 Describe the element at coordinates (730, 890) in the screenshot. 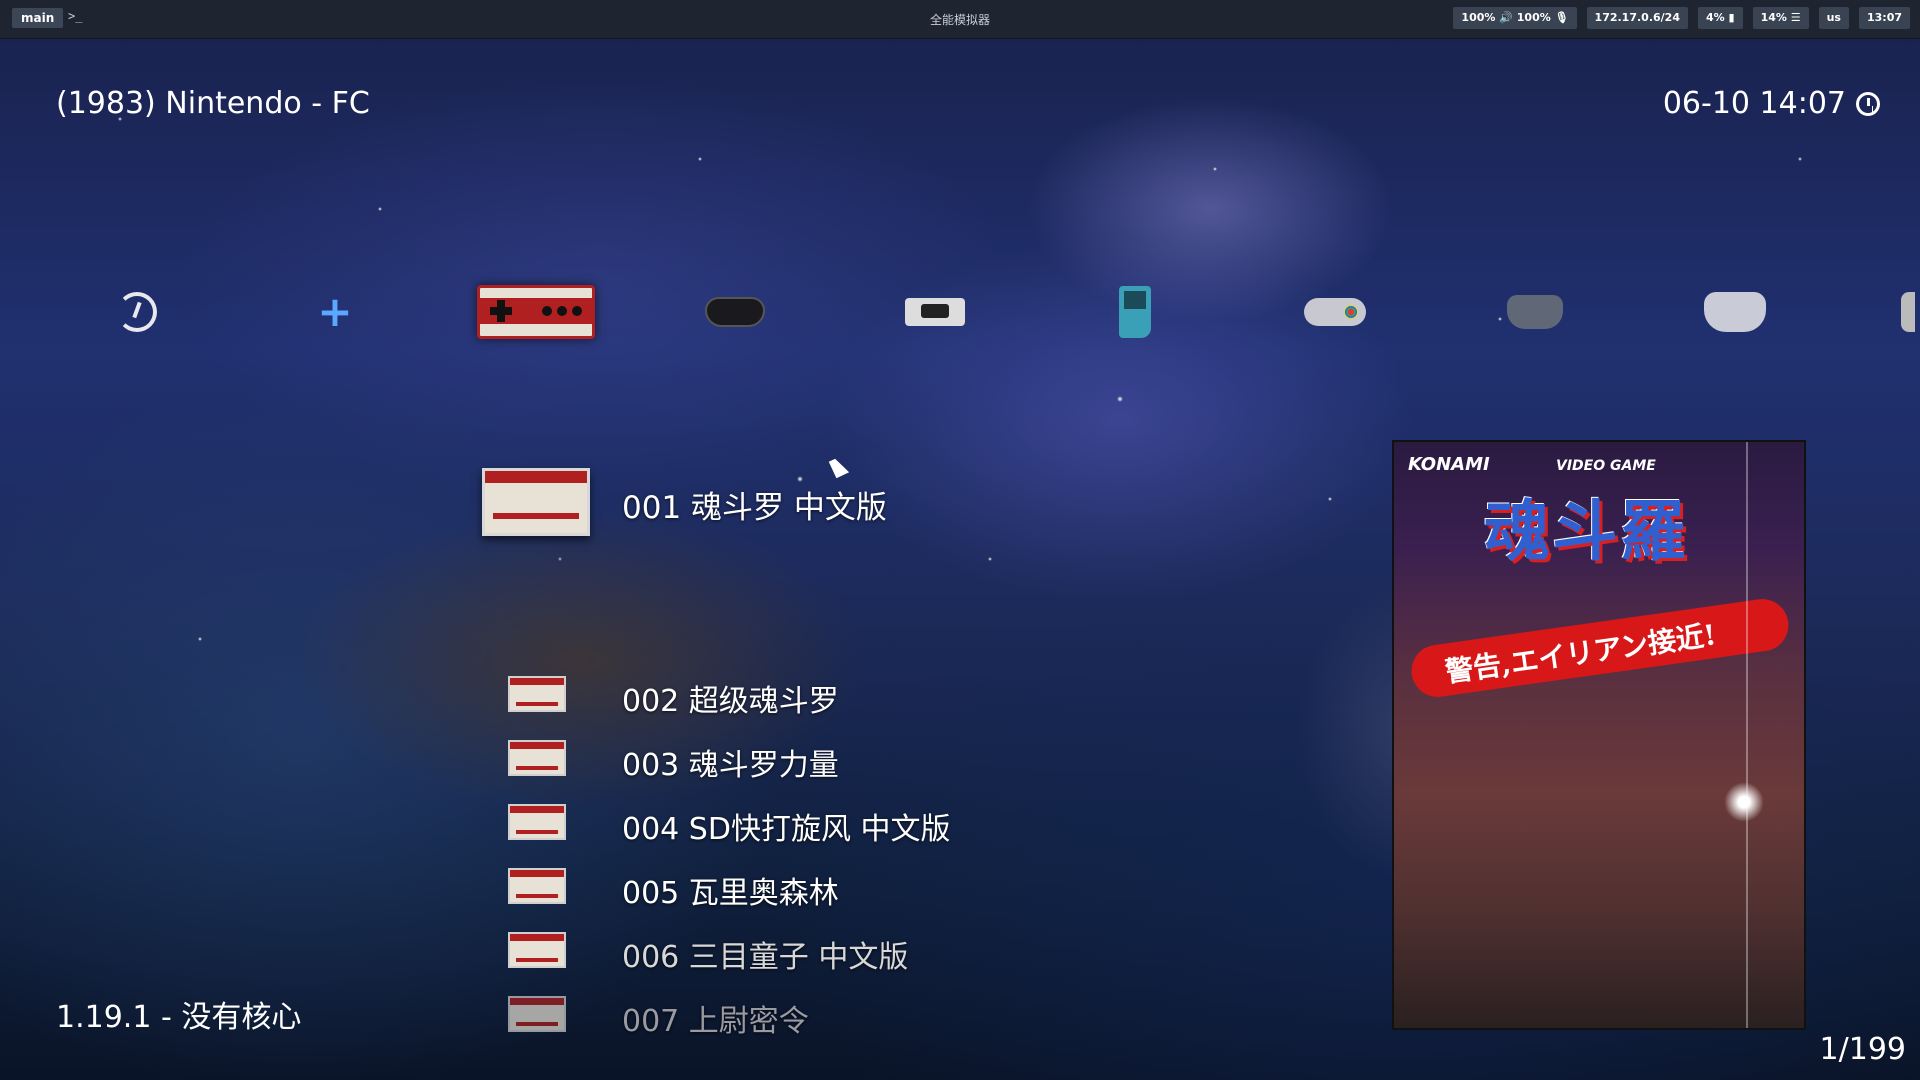

I see `list-item: 005 瓦里奥森林` at that location.